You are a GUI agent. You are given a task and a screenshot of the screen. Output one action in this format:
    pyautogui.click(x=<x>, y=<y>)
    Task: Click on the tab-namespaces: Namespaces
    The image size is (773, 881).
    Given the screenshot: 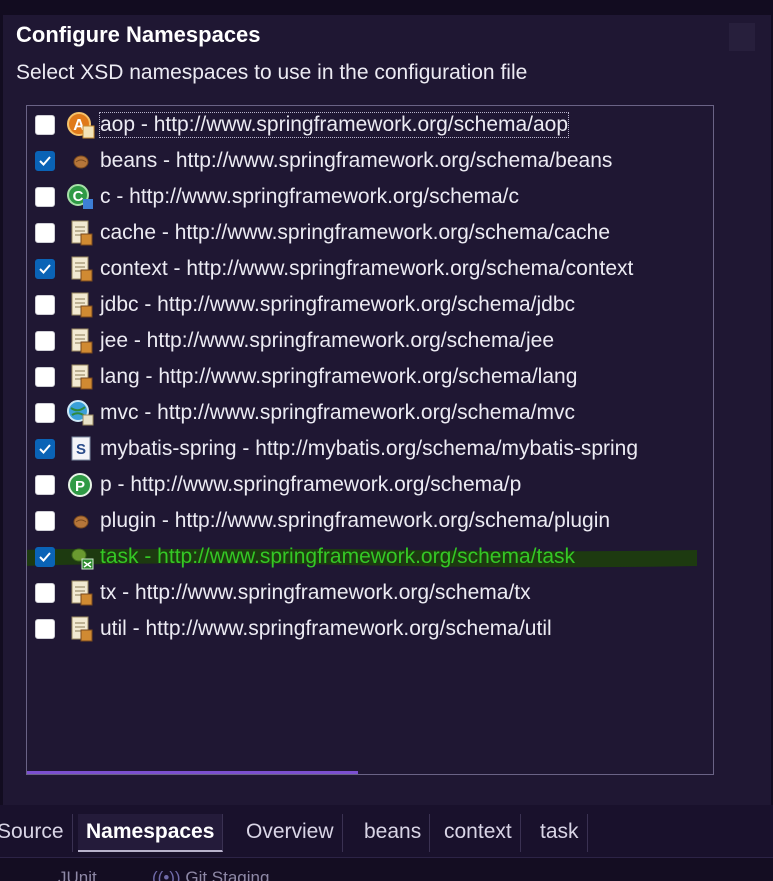 What is the action you would take?
    pyautogui.click(x=151, y=833)
    